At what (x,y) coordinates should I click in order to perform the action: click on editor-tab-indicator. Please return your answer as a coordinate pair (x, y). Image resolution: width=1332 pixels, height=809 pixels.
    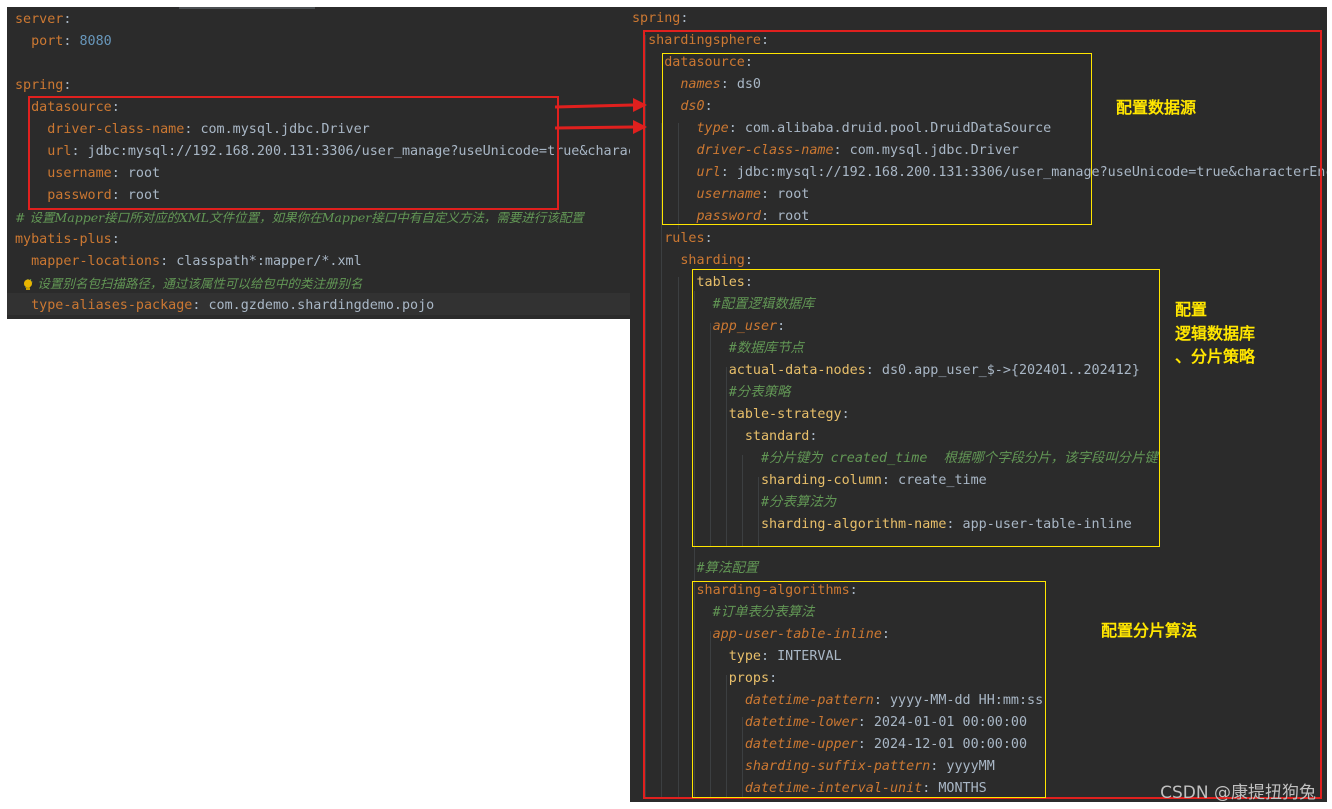
    Looking at the image, I should click on (247, 8).